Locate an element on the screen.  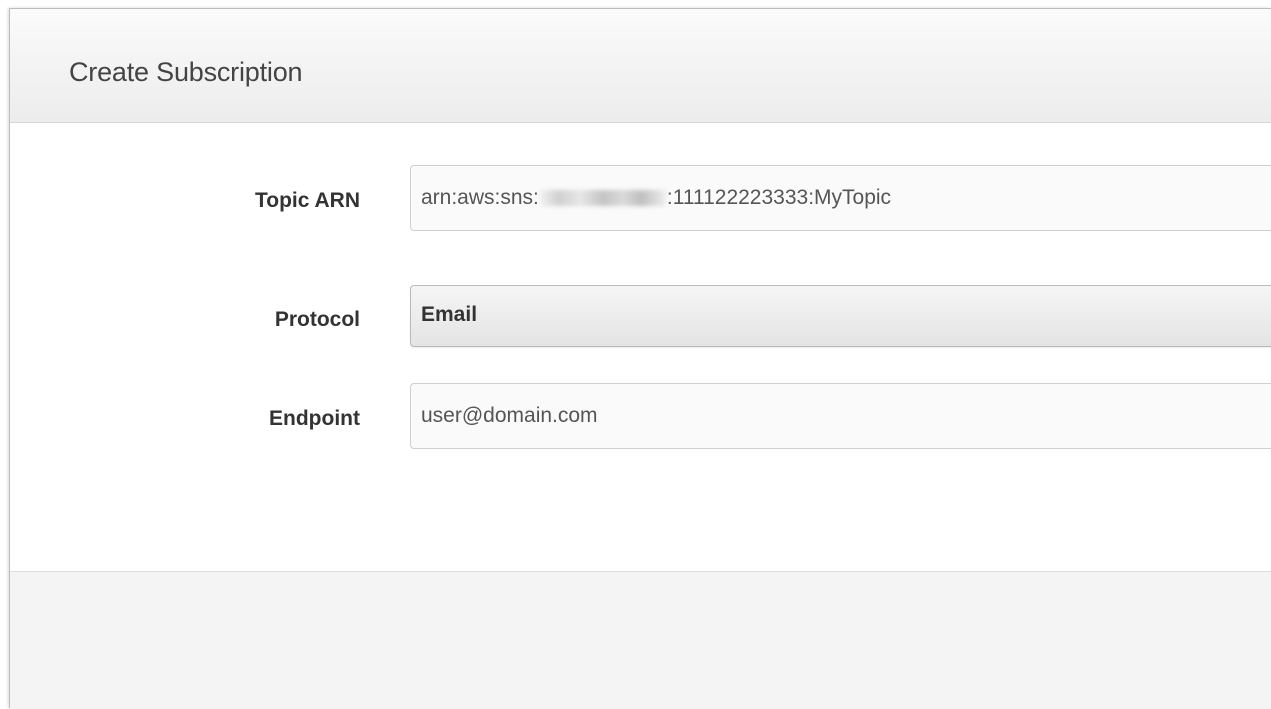
topic-arn-field: arn:aws:sns: :111122223333:MyTopic is located at coordinates (840, 198).